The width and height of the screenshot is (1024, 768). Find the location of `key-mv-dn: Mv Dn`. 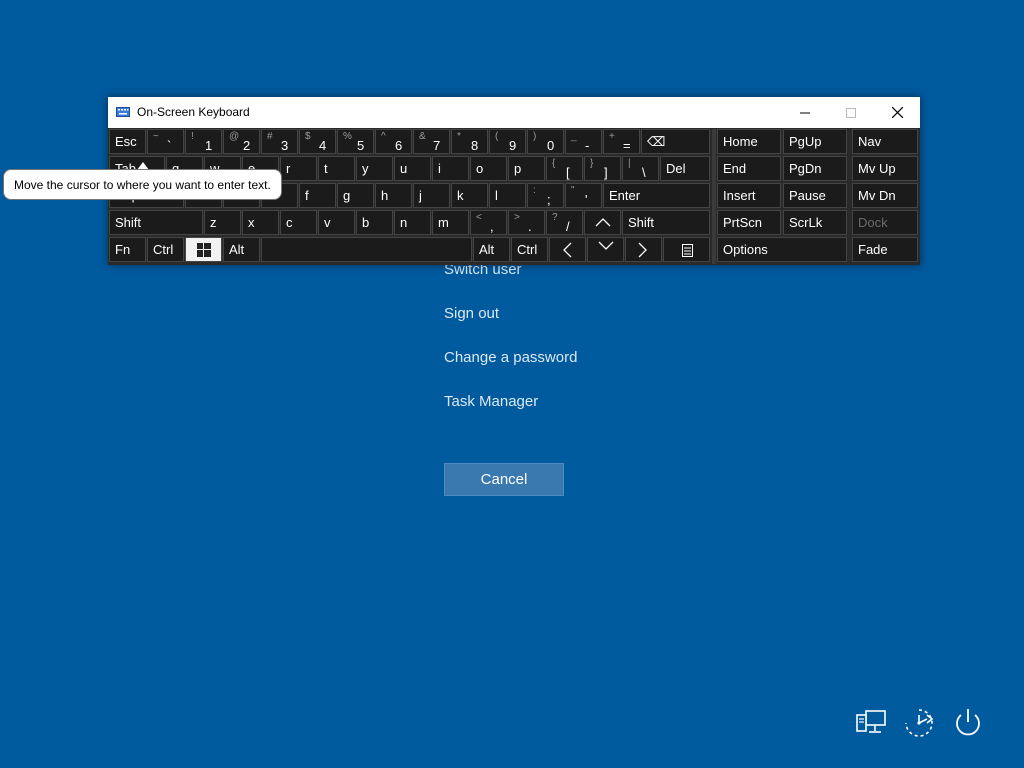

key-mv-dn: Mv Dn is located at coordinates (885, 195).